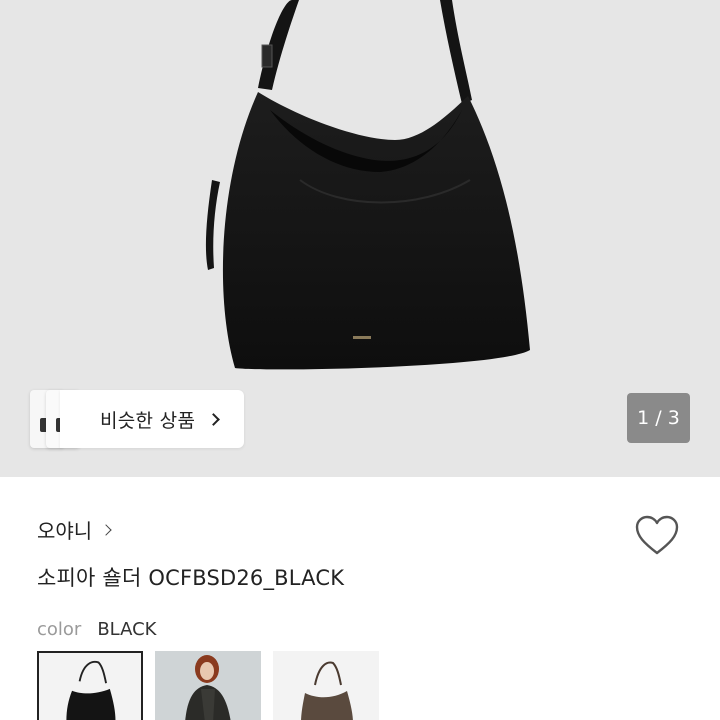 Image resolution: width=720 pixels, height=720 pixels. What do you see at coordinates (148, 420) in the screenshot?
I see `similar-products-label: 비슷한 상품` at bounding box center [148, 420].